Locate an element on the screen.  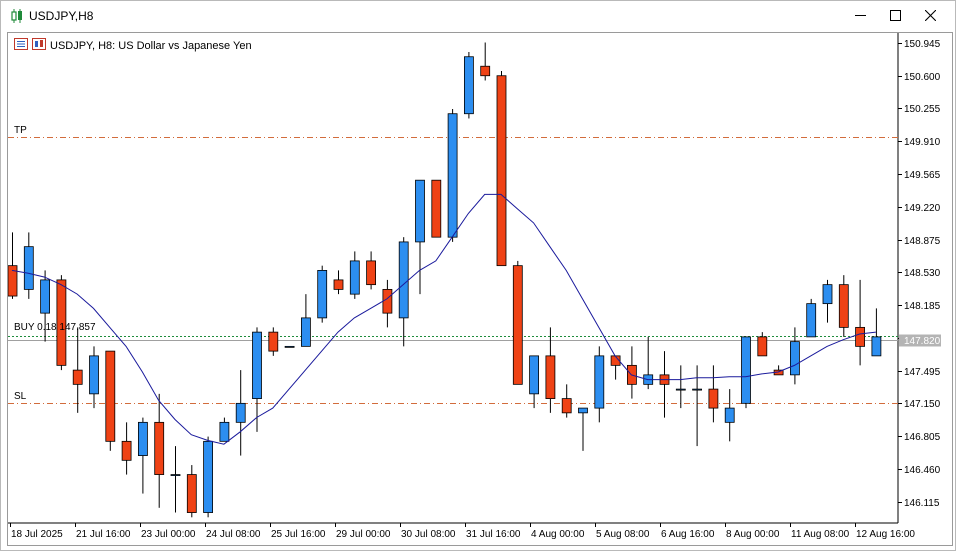
x-tick-label: 11 Aug 08:00 is located at coordinates (820, 534).